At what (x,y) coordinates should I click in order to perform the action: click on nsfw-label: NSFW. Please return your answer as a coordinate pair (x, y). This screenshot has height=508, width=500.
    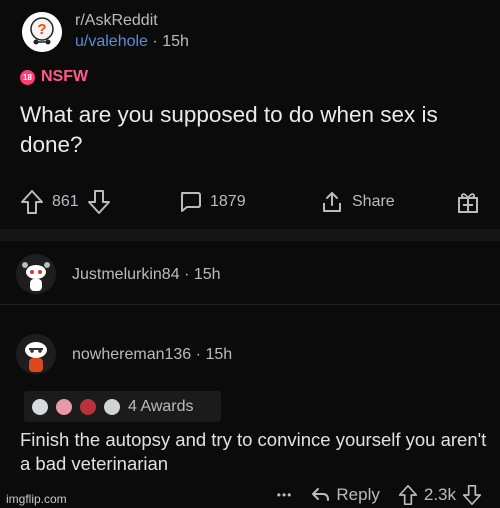
    Looking at the image, I should click on (65, 76).